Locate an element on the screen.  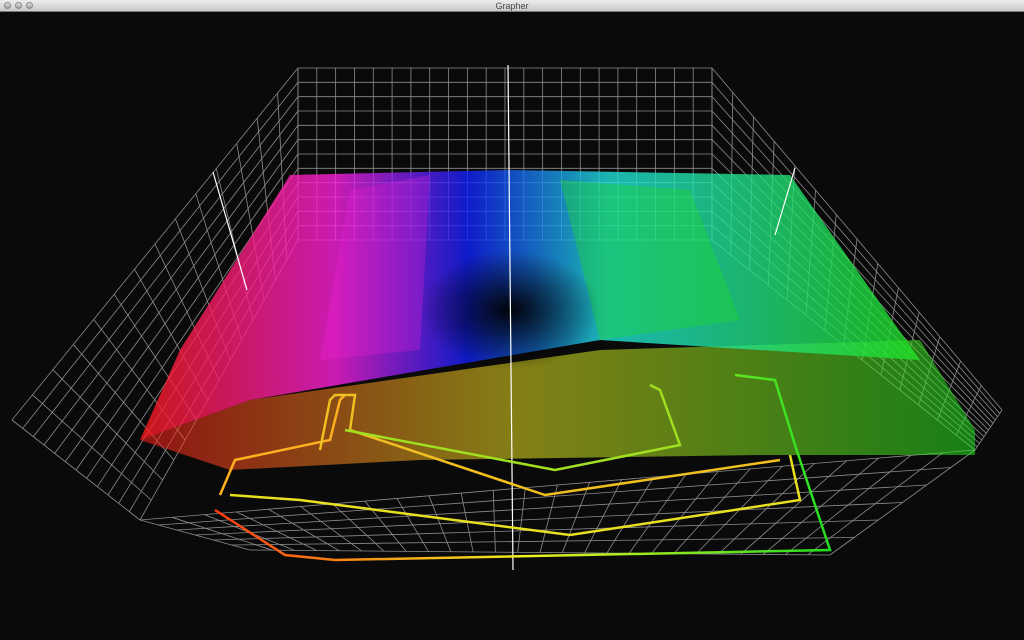
window-title: Grapher is located at coordinates (512, 6).